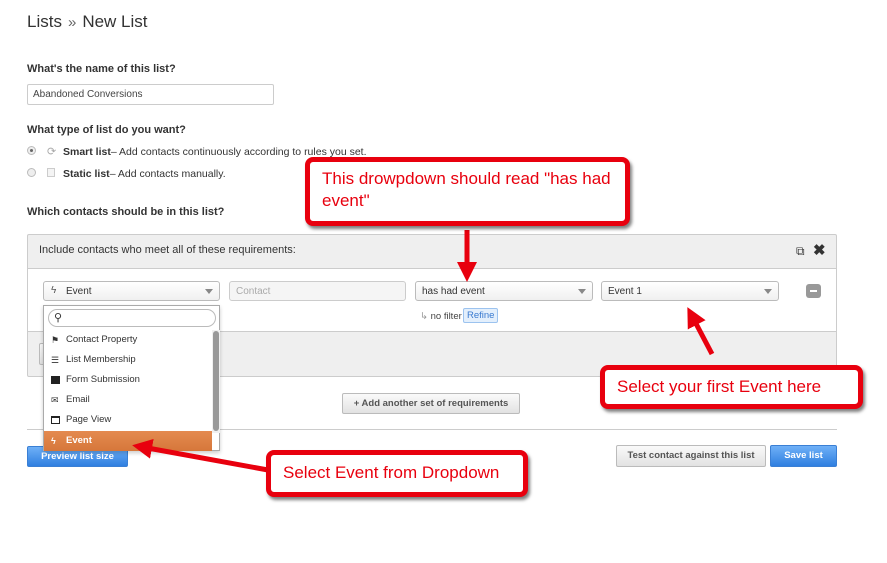  What do you see at coordinates (701, 331) in the screenshot?
I see `arrow-to-event-select` at bounding box center [701, 331].